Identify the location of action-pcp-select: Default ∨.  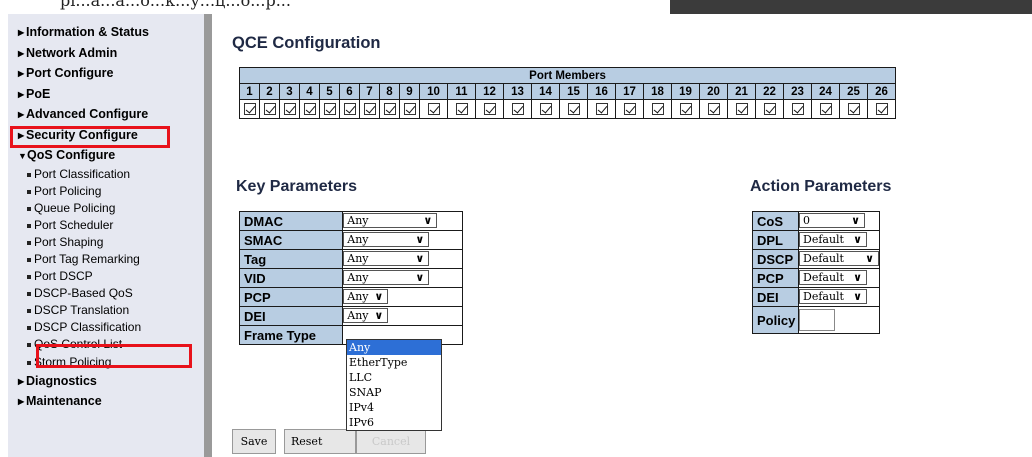
(833, 278).